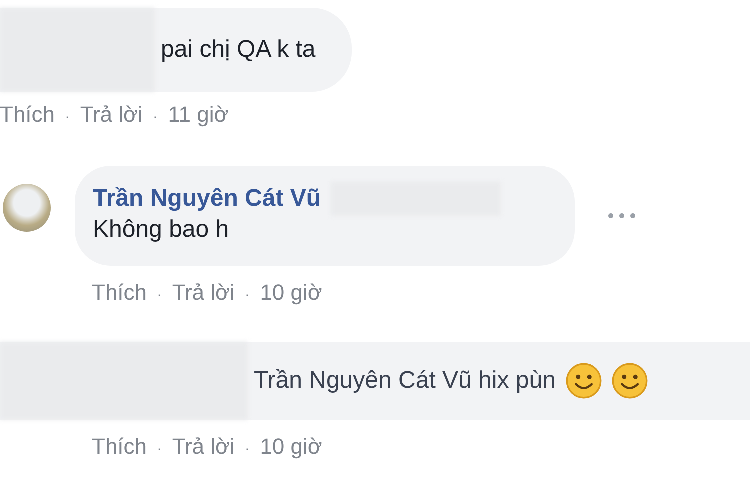 The image size is (750, 500). What do you see at coordinates (622, 216) in the screenshot?
I see `more-icon` at bounding box center [622, 216].